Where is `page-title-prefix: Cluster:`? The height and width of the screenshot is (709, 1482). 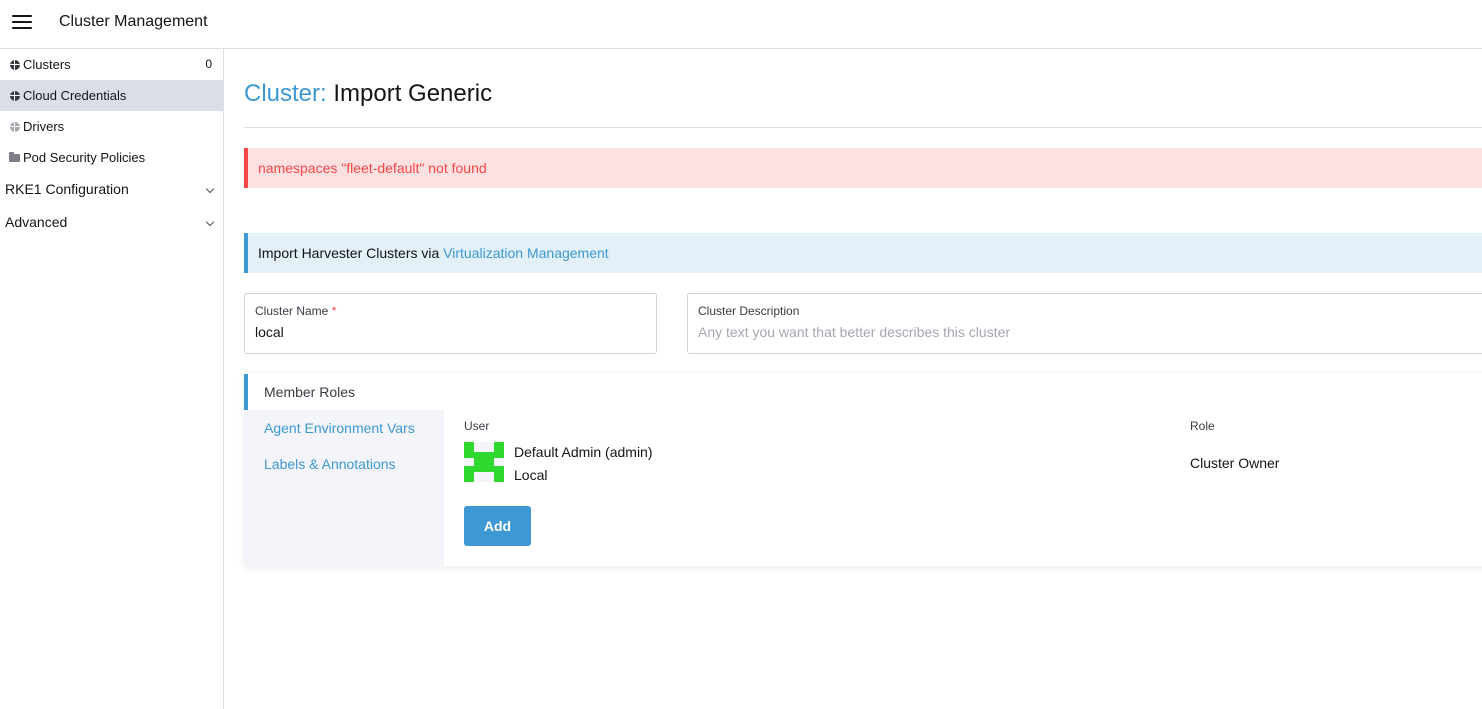
page-title-prefix: Cluster: is located at coordinates (285, 93).